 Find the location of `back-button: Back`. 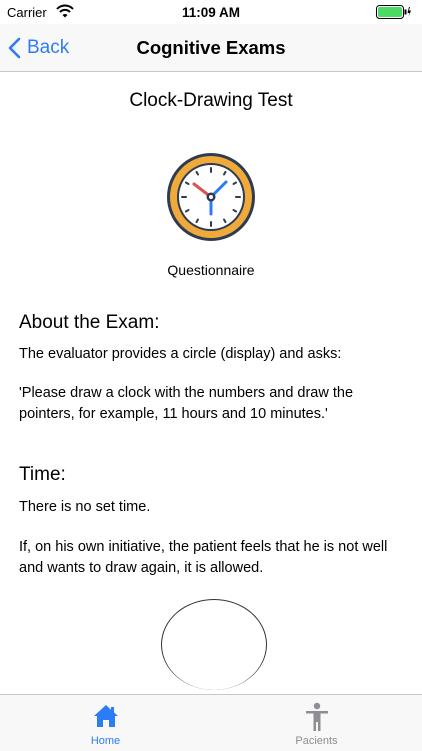

back-button: Back is located at coordinates (38, 48).